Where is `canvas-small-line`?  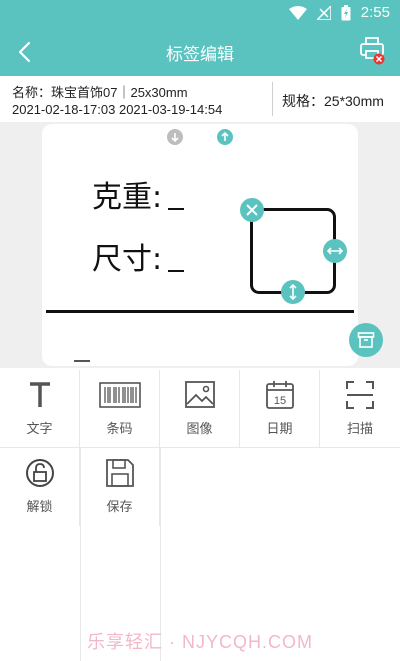 canvas-small-line is located at coordinates (82, 361).